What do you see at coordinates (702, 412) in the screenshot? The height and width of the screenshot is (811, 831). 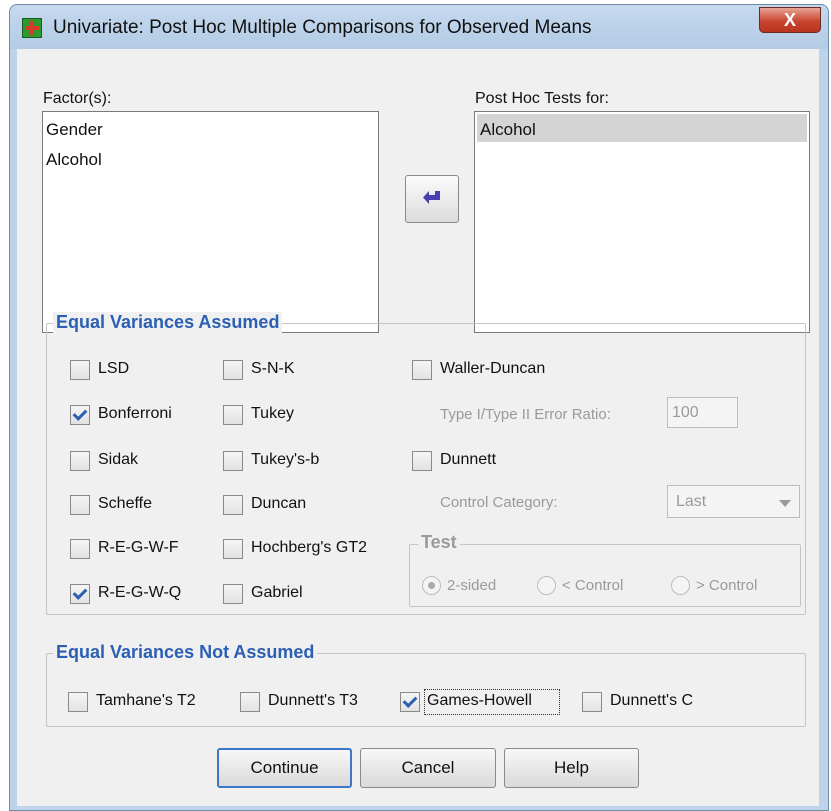 I see `error-ratio-input: 100` at bounding box center [702, 412].